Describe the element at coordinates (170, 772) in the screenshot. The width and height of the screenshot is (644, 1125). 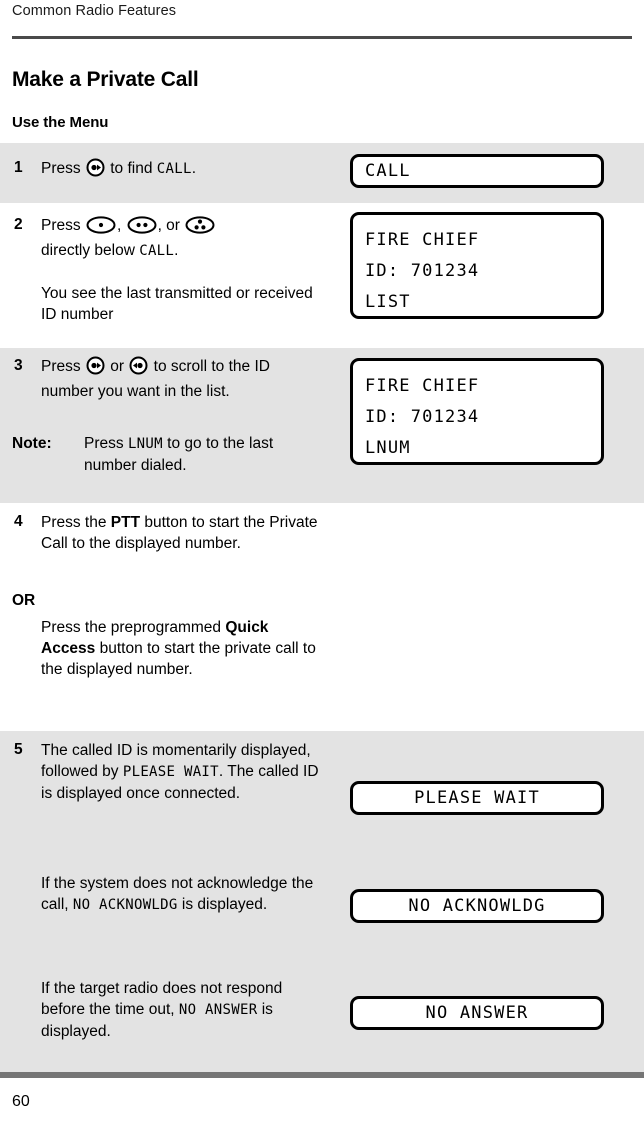
I see `step5-mono-please-wait: PLEASE WAIT` at that location.